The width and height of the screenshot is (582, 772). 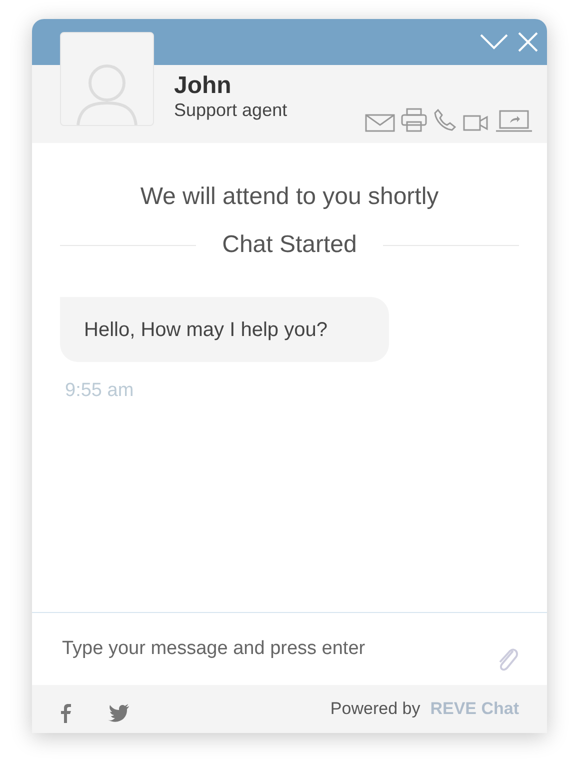 What do you see at coordinates (231, 110) in the screenshot?
I see `agent-role: Support agent` at bounding box center [231, 110].